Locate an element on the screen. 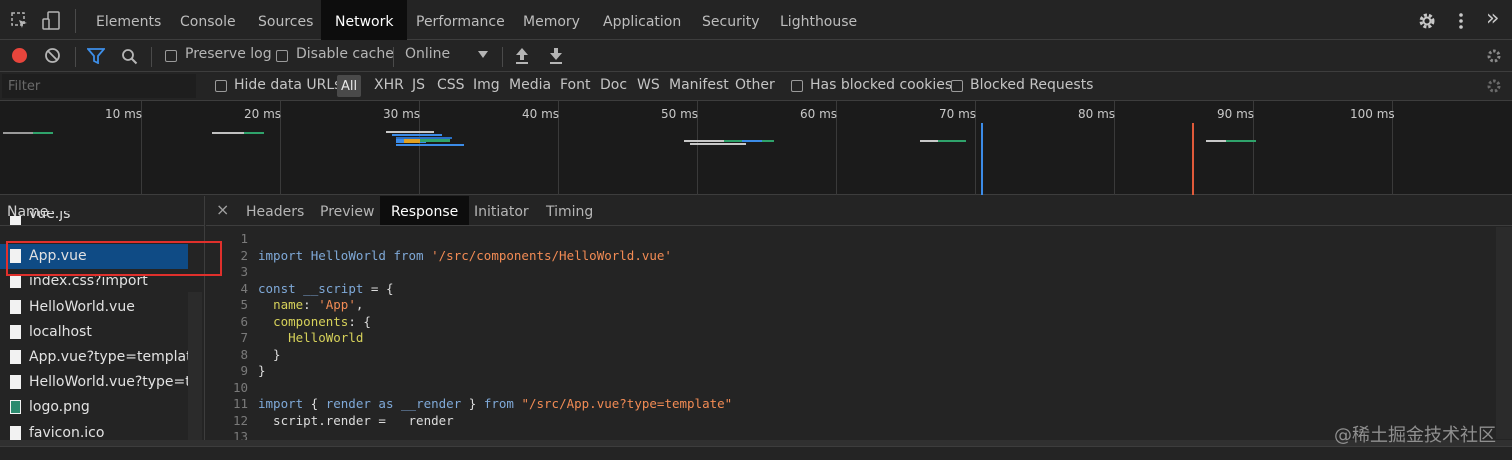 Image resolution: width=1512 pixels, height=460 pixels. tab-lighthouse: Lighthouse is located at coordinates (818, 20).